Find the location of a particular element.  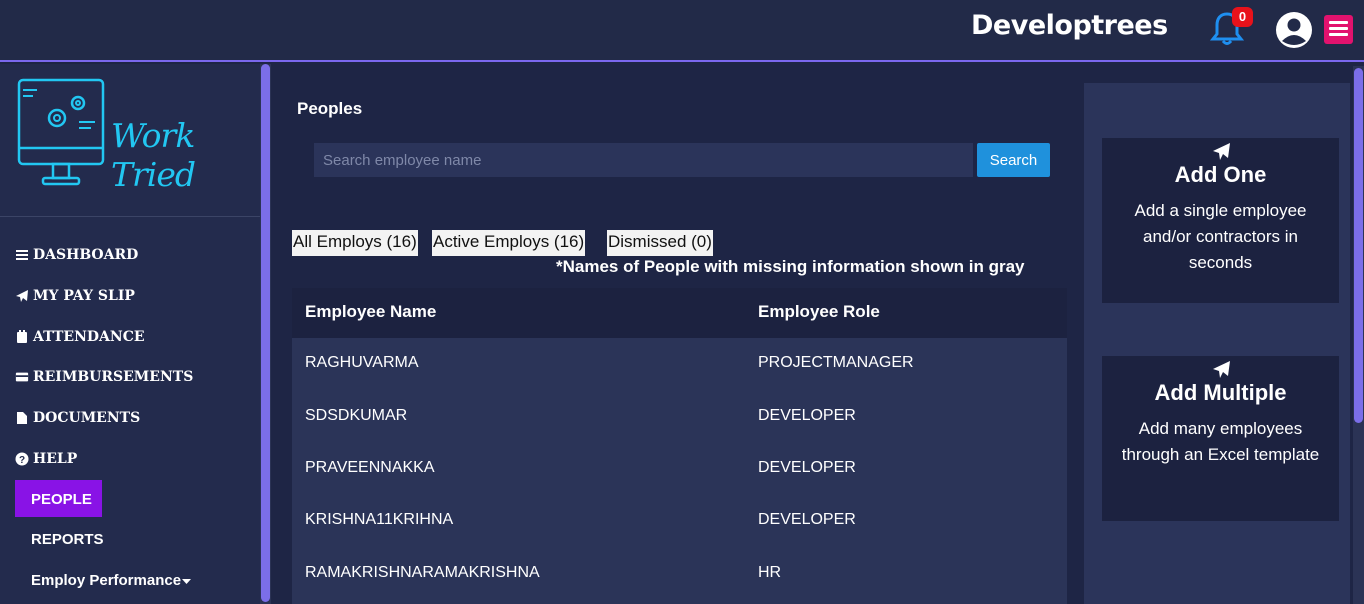

table-row: SDSDKUMAR DEVELOPER is located at coordinates (679, 417).